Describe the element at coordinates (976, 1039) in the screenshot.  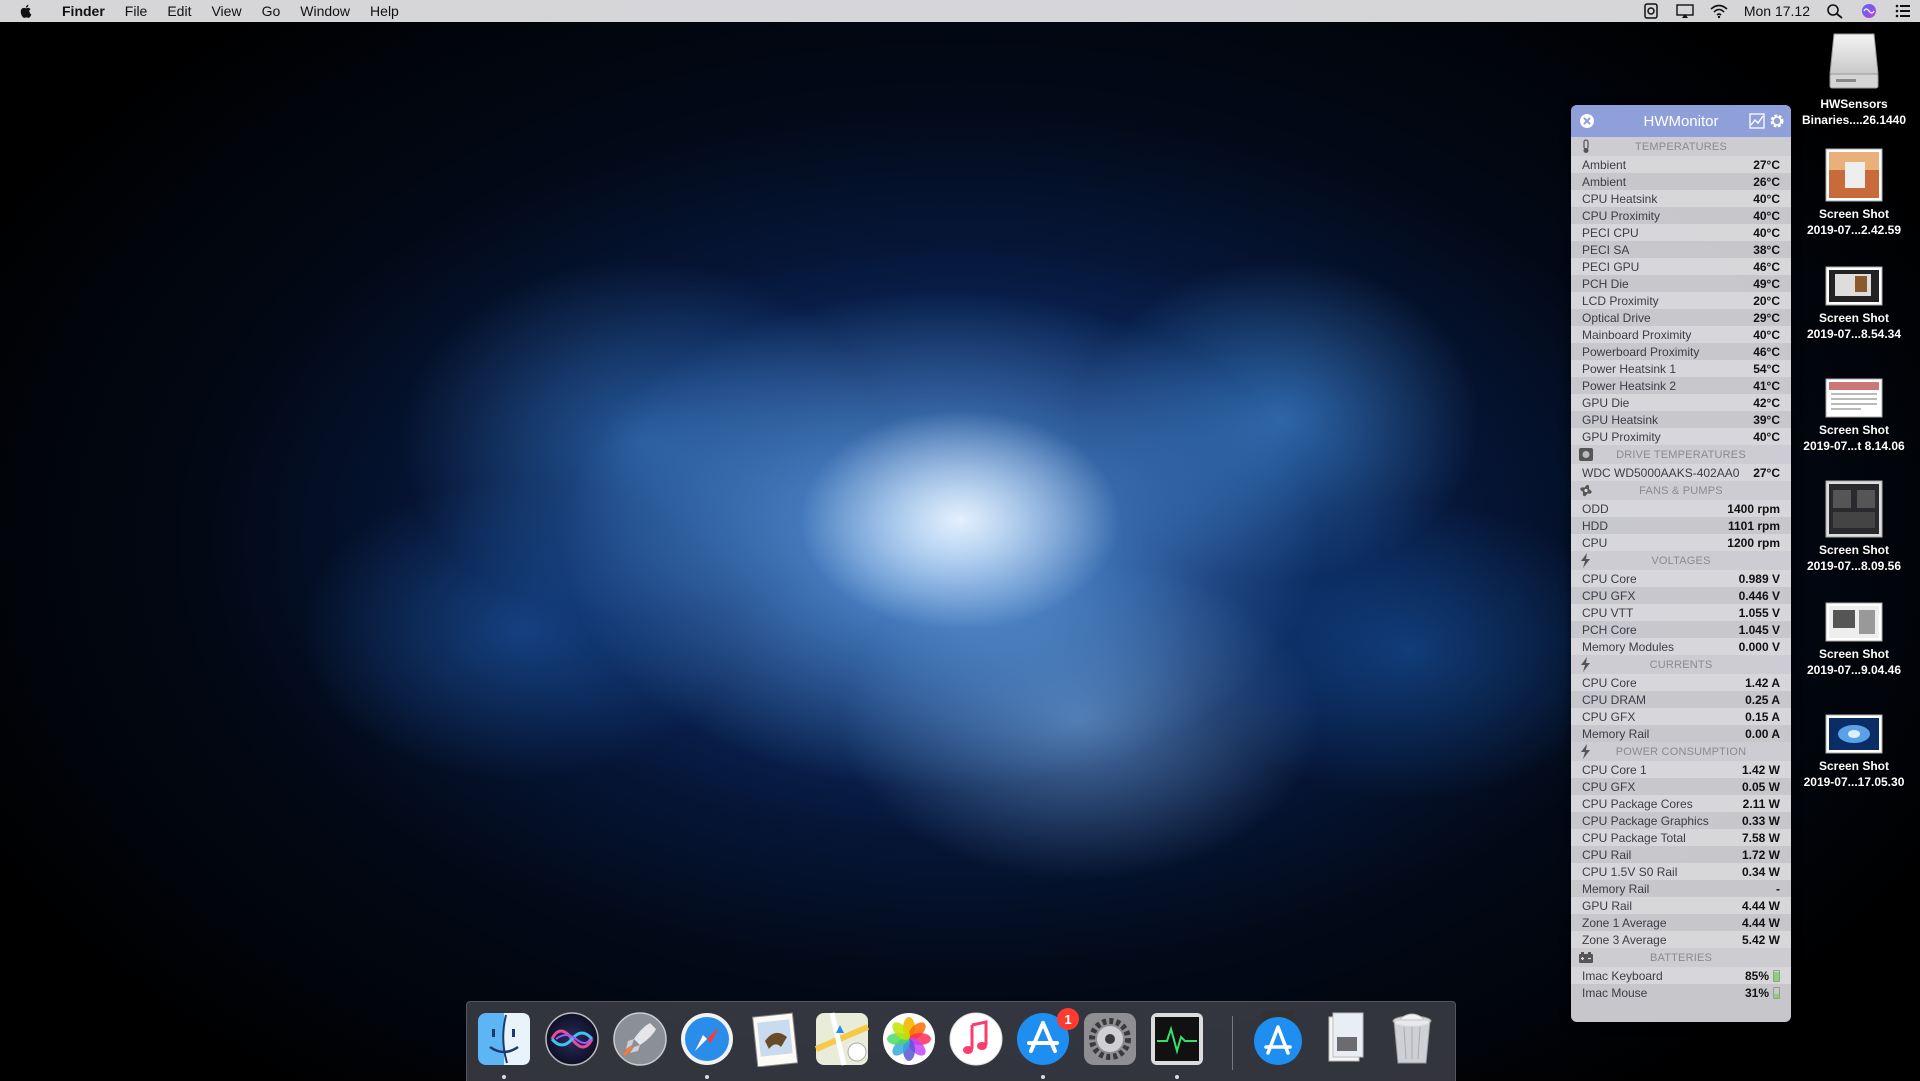
I see `itunes-icon` at that location.